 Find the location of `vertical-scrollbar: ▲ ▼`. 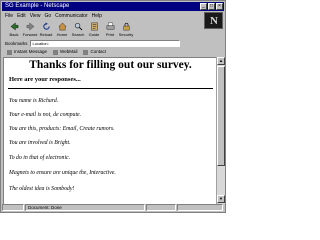

vertical-scrollbar: ▲ ▼ is located at coordinates (220, 130).